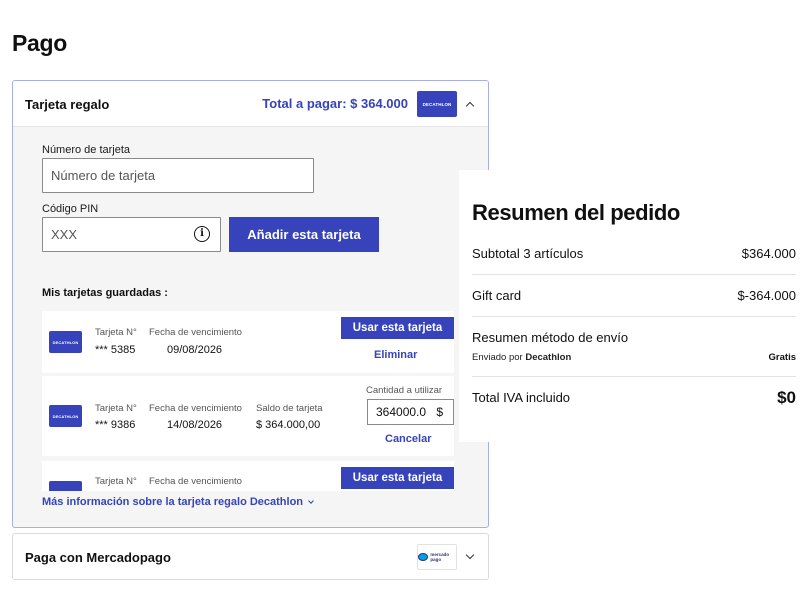  I want to click on giftcard-label: Gift card, so click(497, 295).